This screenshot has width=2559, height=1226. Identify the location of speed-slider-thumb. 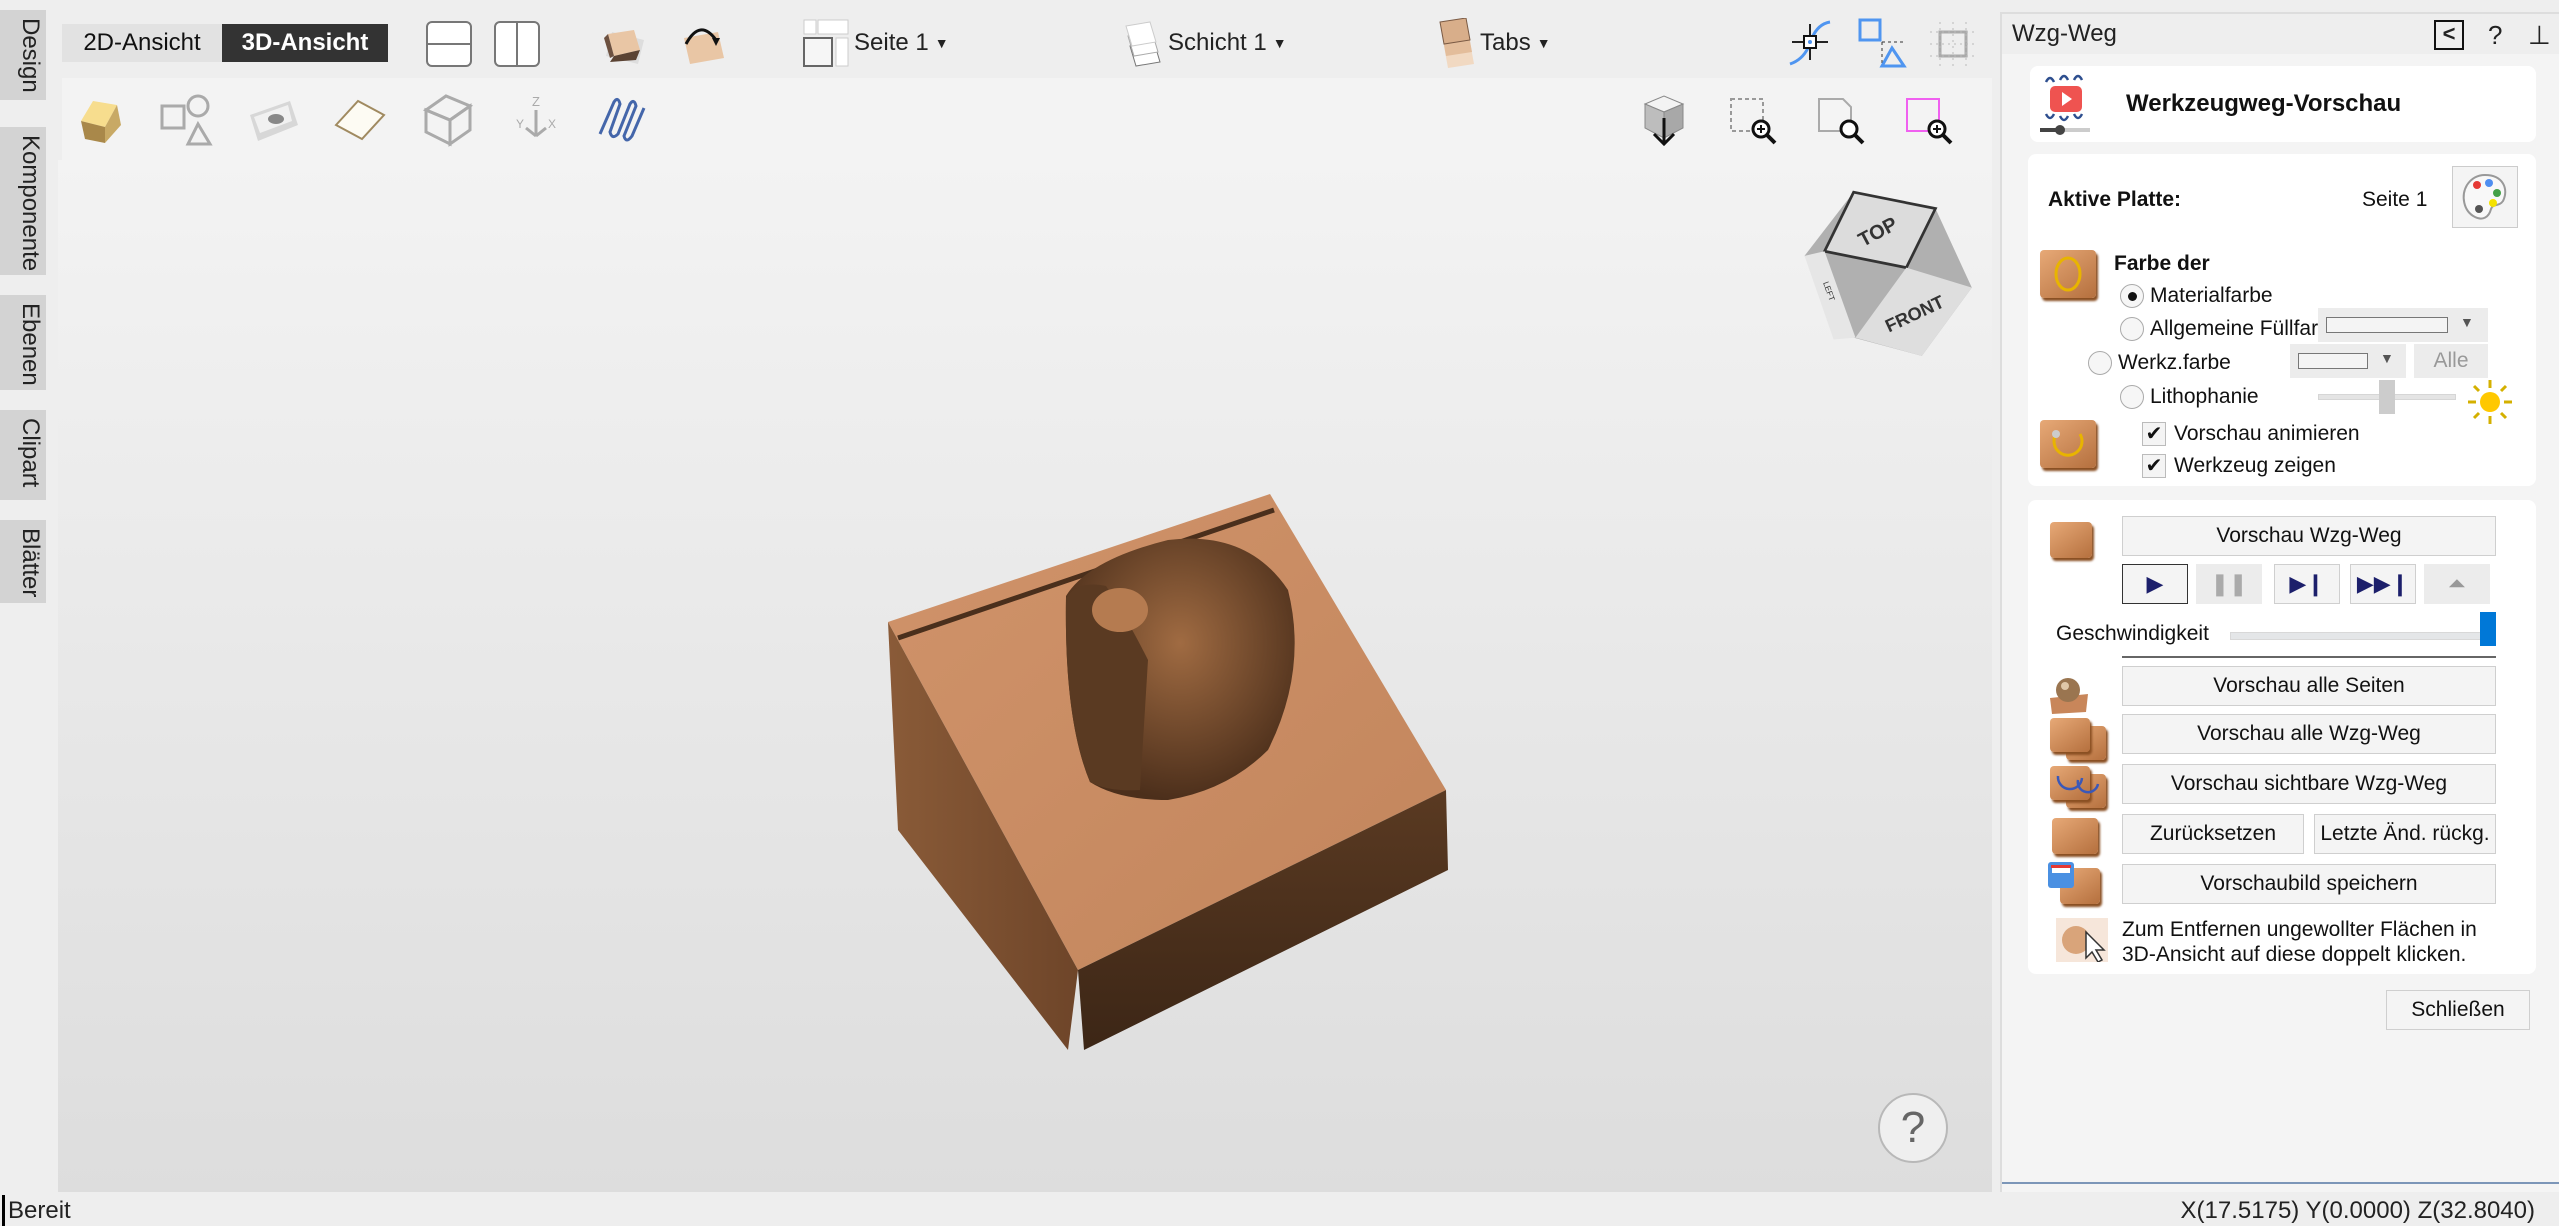
(2488, 629).